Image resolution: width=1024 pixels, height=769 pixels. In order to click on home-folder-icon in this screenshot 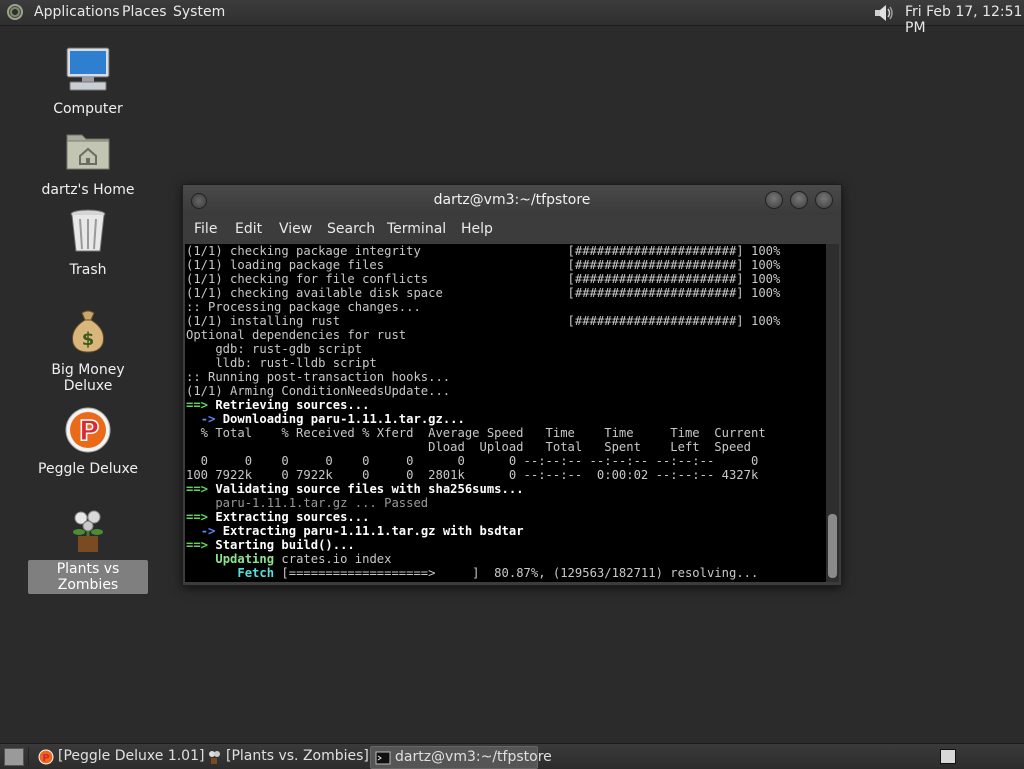, I will do `click(88, 151)`.